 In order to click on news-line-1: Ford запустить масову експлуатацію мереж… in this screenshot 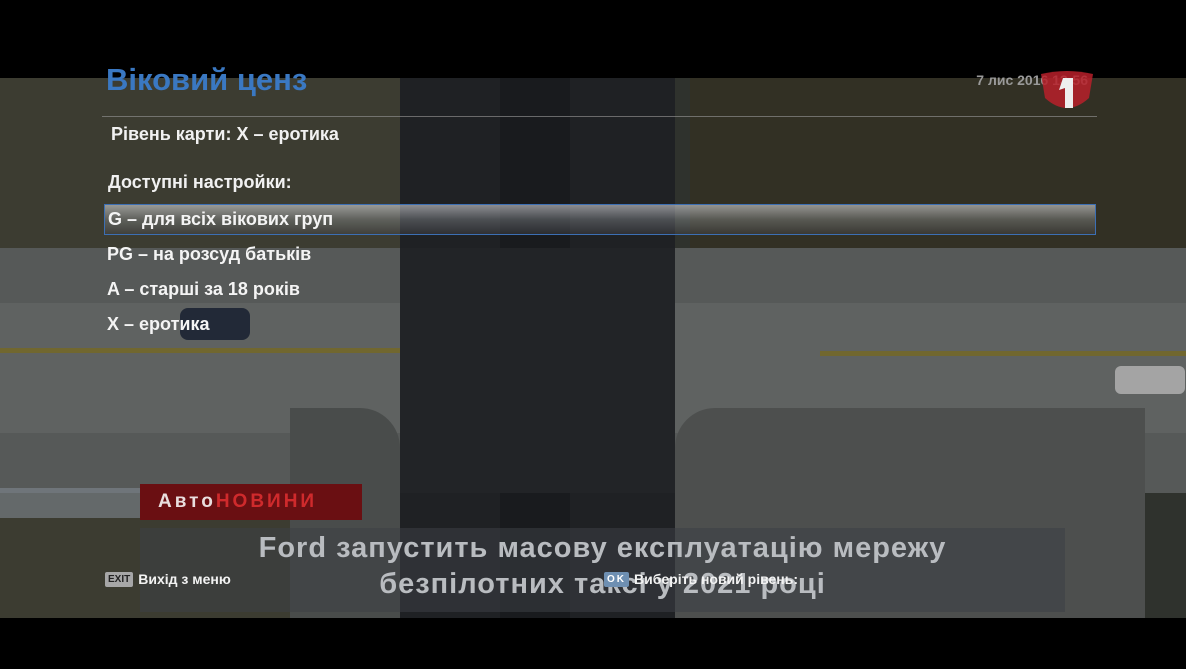, I will do `click(602, 548)`.